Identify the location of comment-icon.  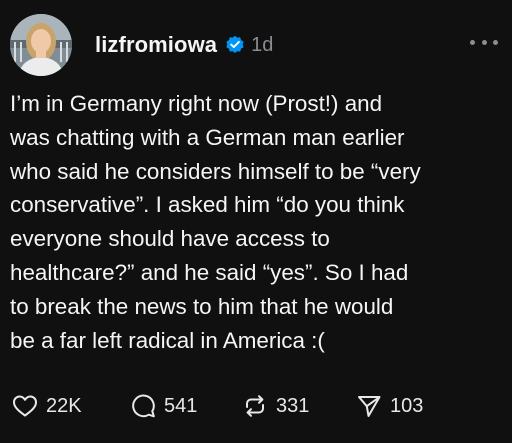
(143, 406).